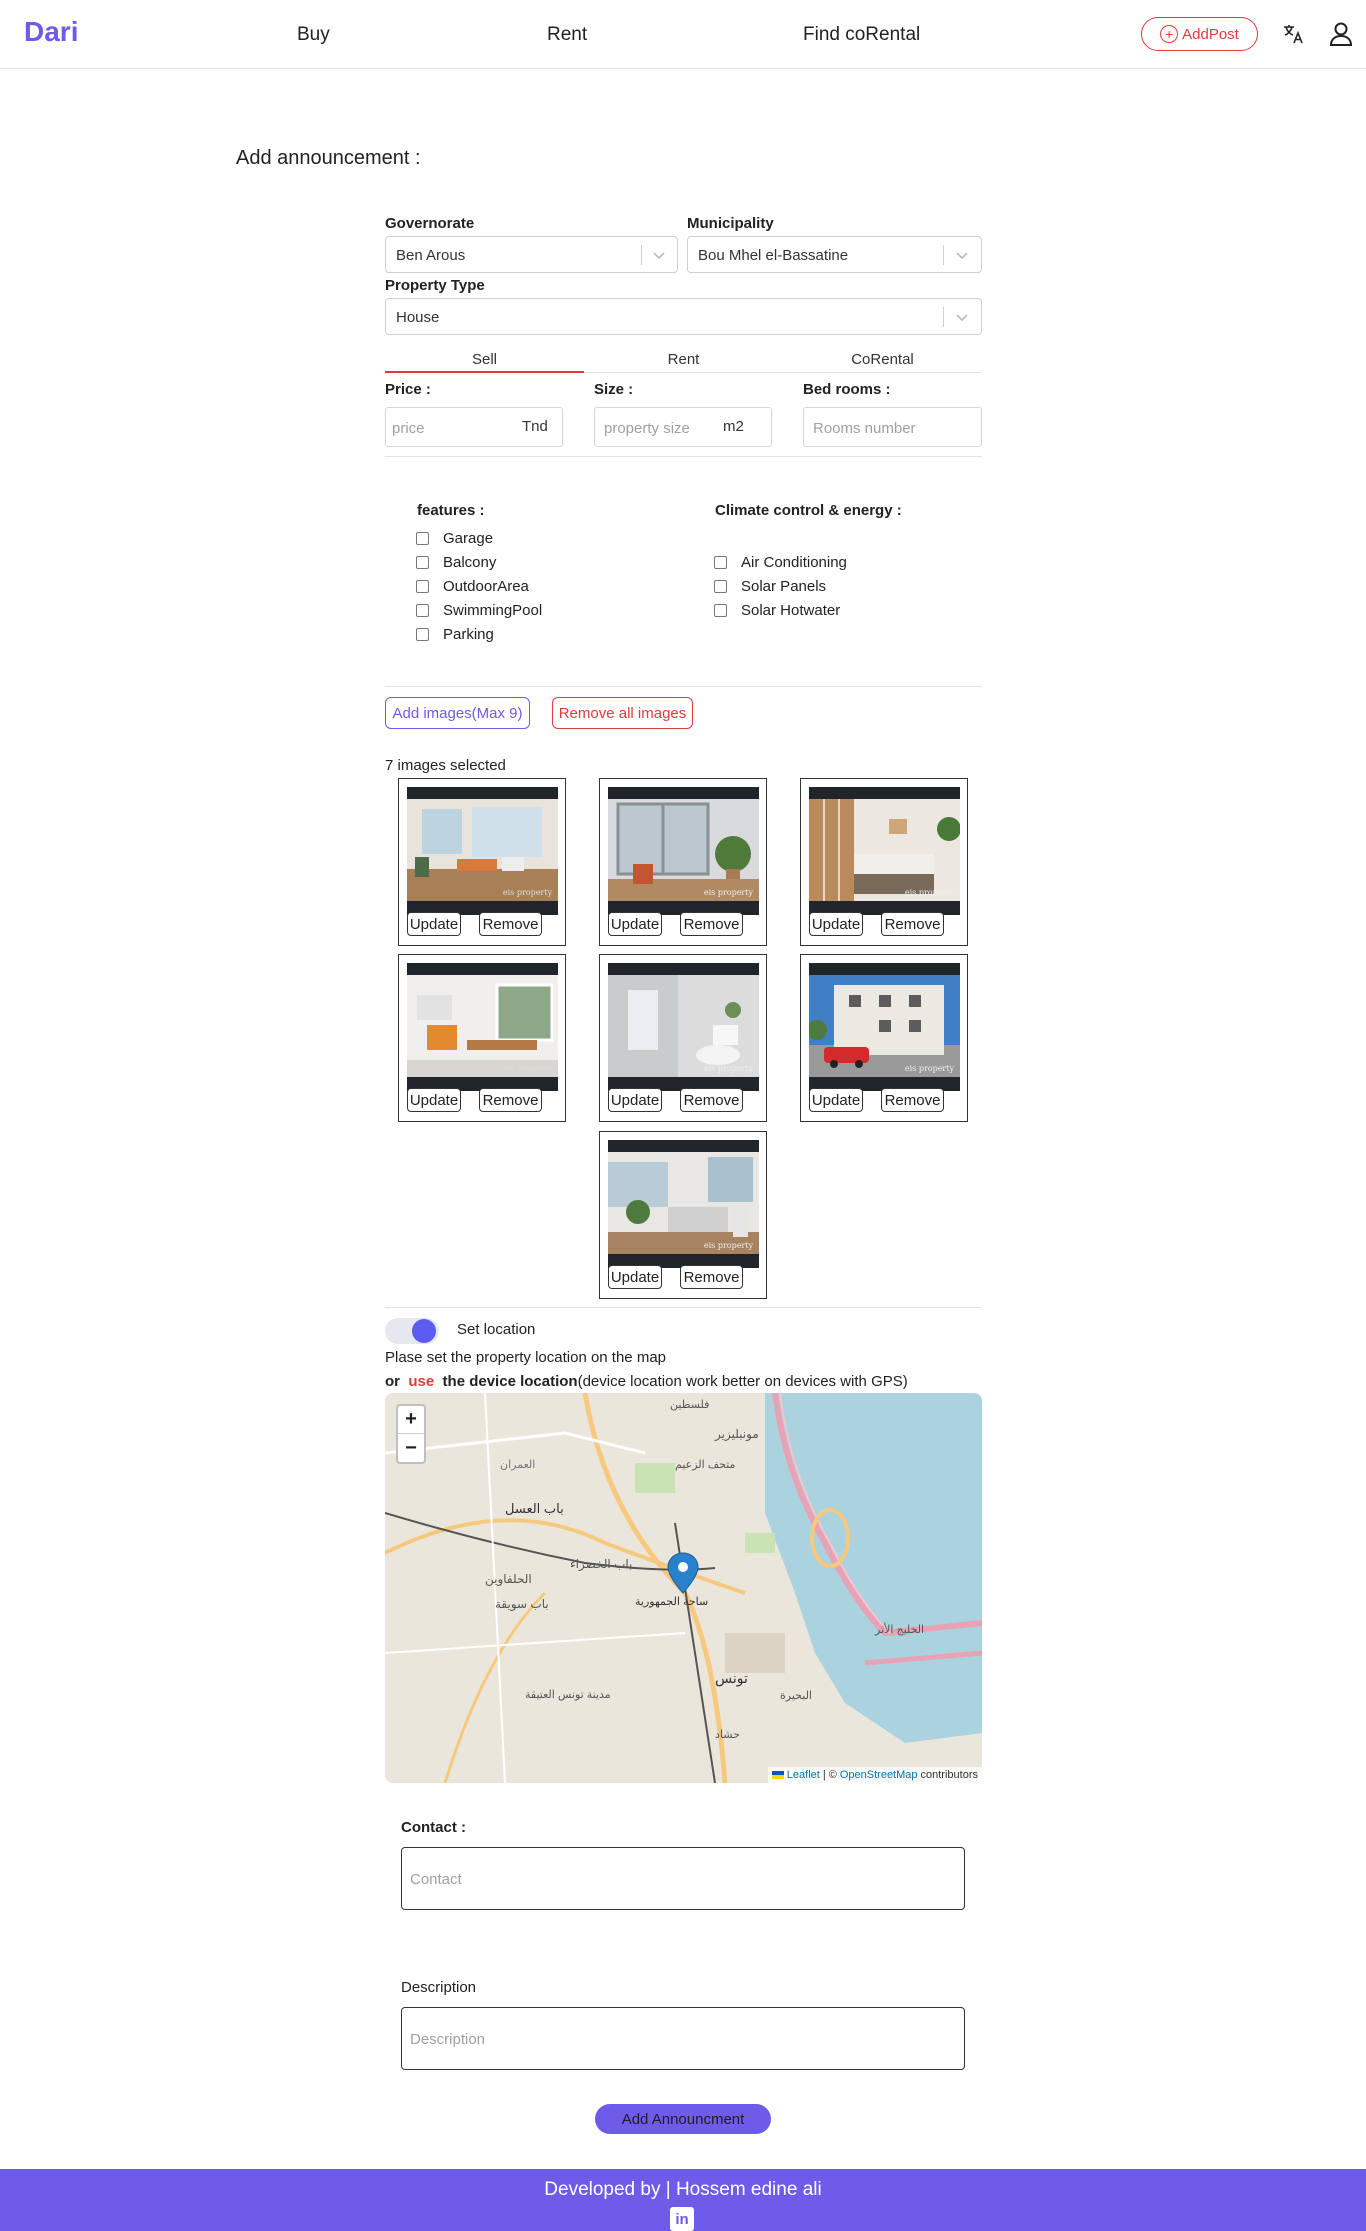  Describe the element at coordinates (622, 713) in the screenshot. I see `remove-all-images-button: Remove all images` at that location.